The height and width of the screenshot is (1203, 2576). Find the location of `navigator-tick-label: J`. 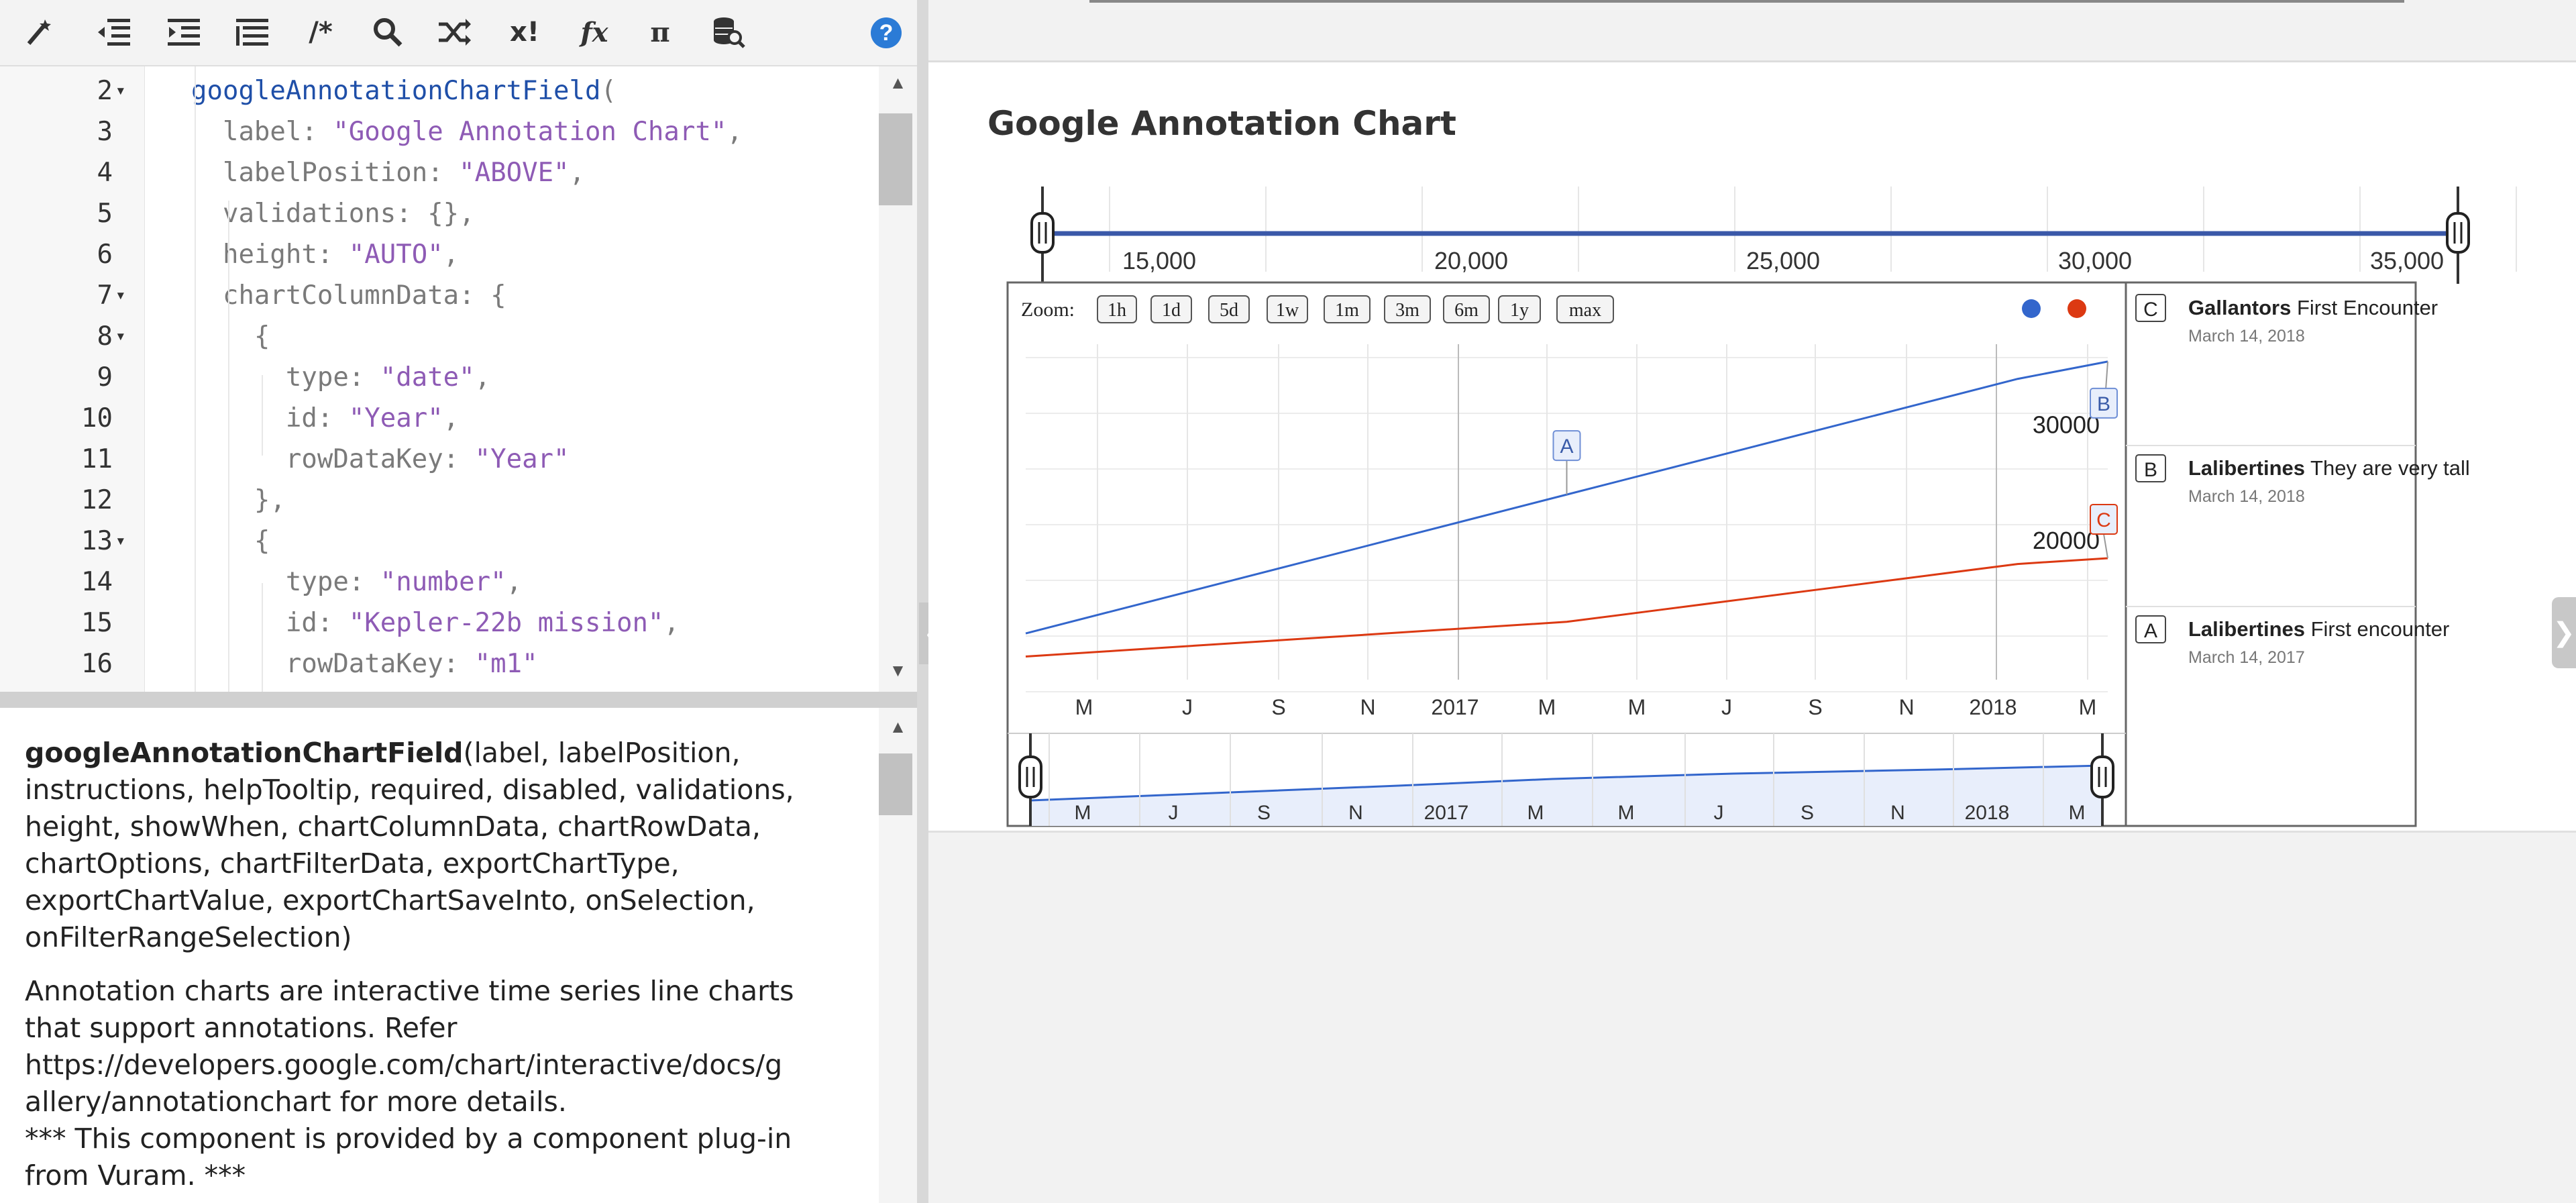

navigator-tick-label: J is located at coordinates (1719, 813).